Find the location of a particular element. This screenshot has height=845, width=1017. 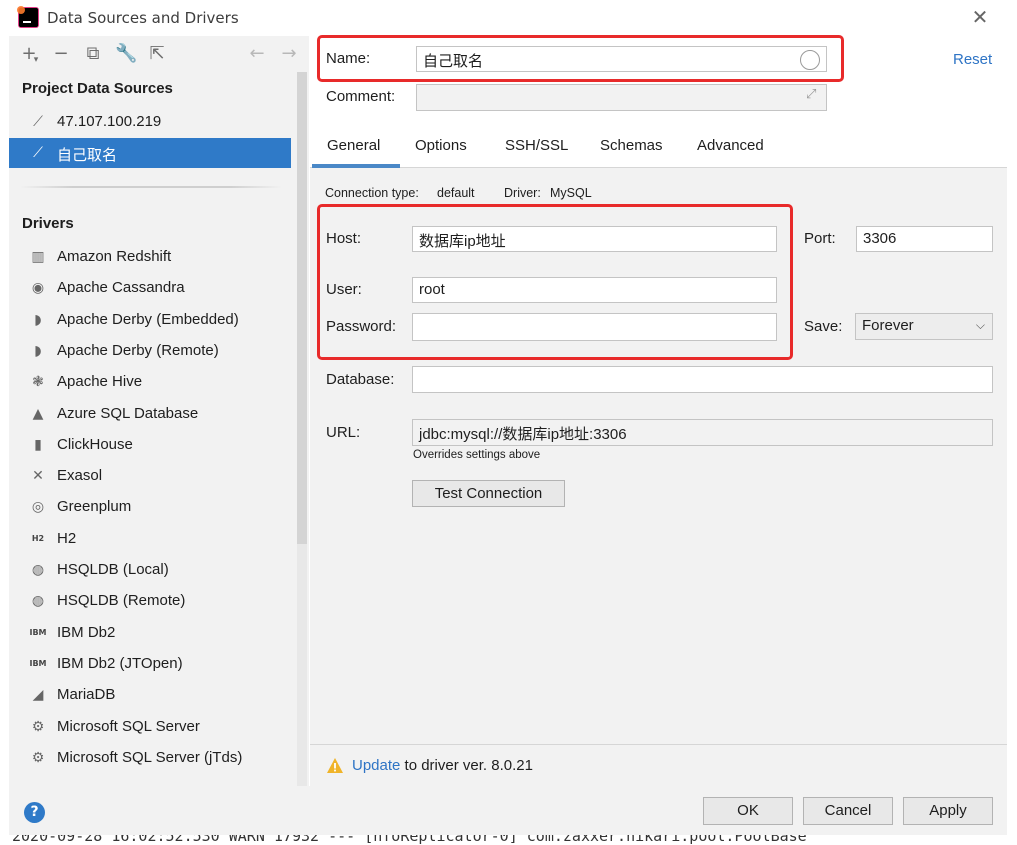

driver-item: ◗ Apache Derby (Remote) is located at coordinates (150, 351).